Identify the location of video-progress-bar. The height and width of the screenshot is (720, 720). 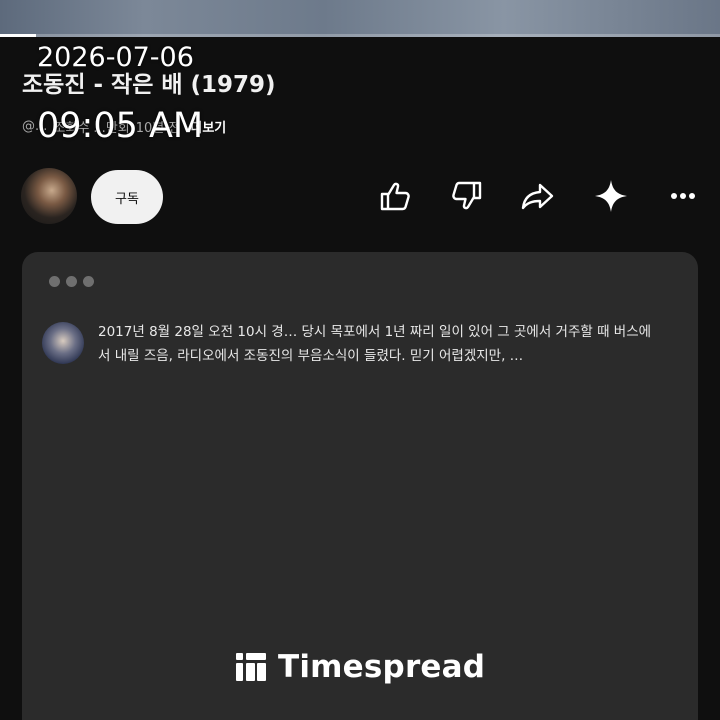
(360, 35).